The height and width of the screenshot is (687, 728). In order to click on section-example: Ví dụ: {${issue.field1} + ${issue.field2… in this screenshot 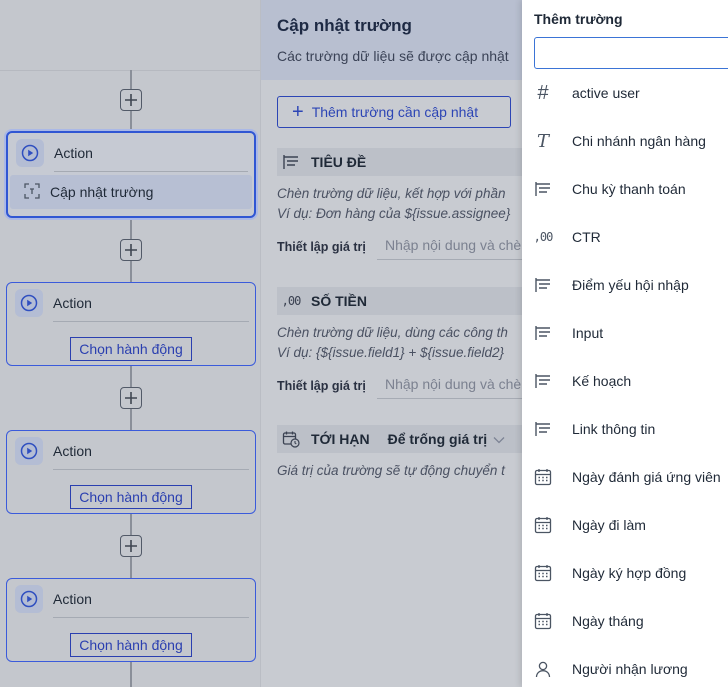, I will do `click(391, 352)`.